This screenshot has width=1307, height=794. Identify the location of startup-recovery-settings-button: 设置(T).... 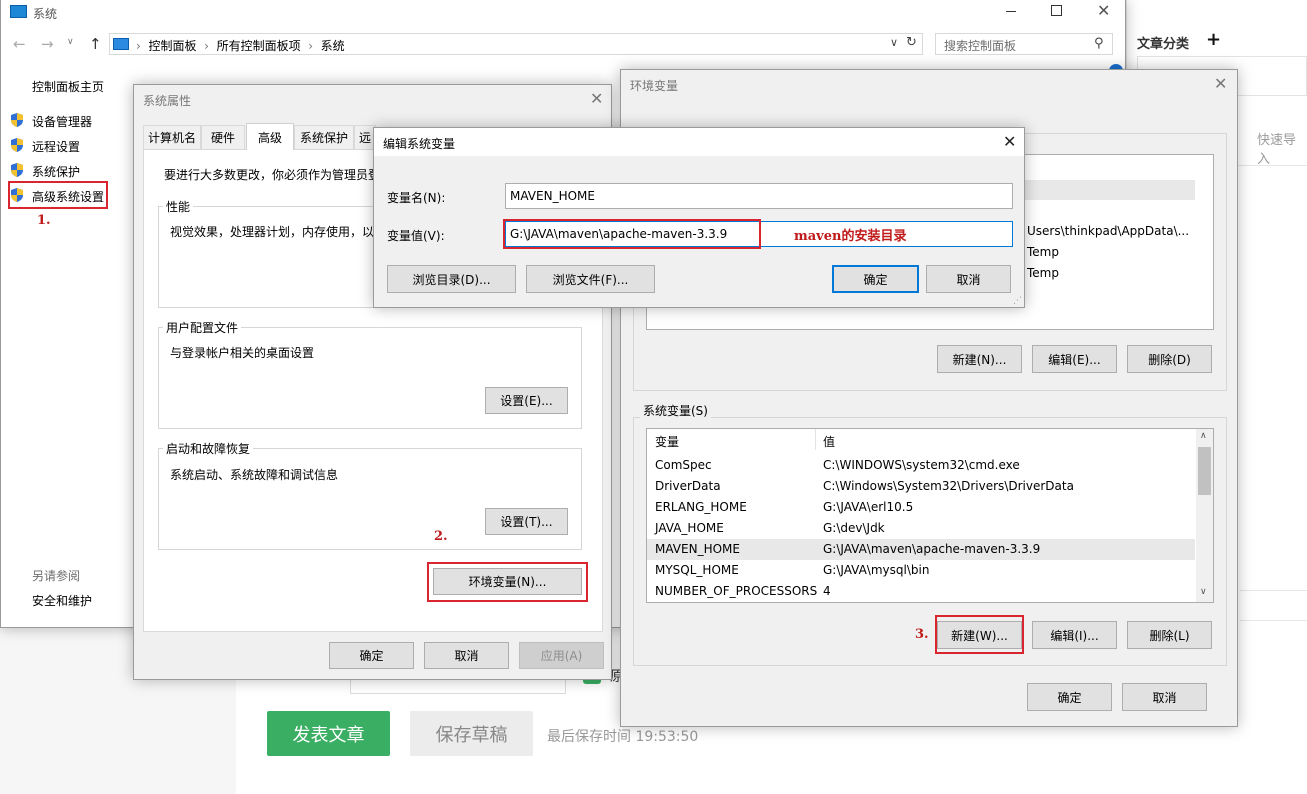
(526, 521).